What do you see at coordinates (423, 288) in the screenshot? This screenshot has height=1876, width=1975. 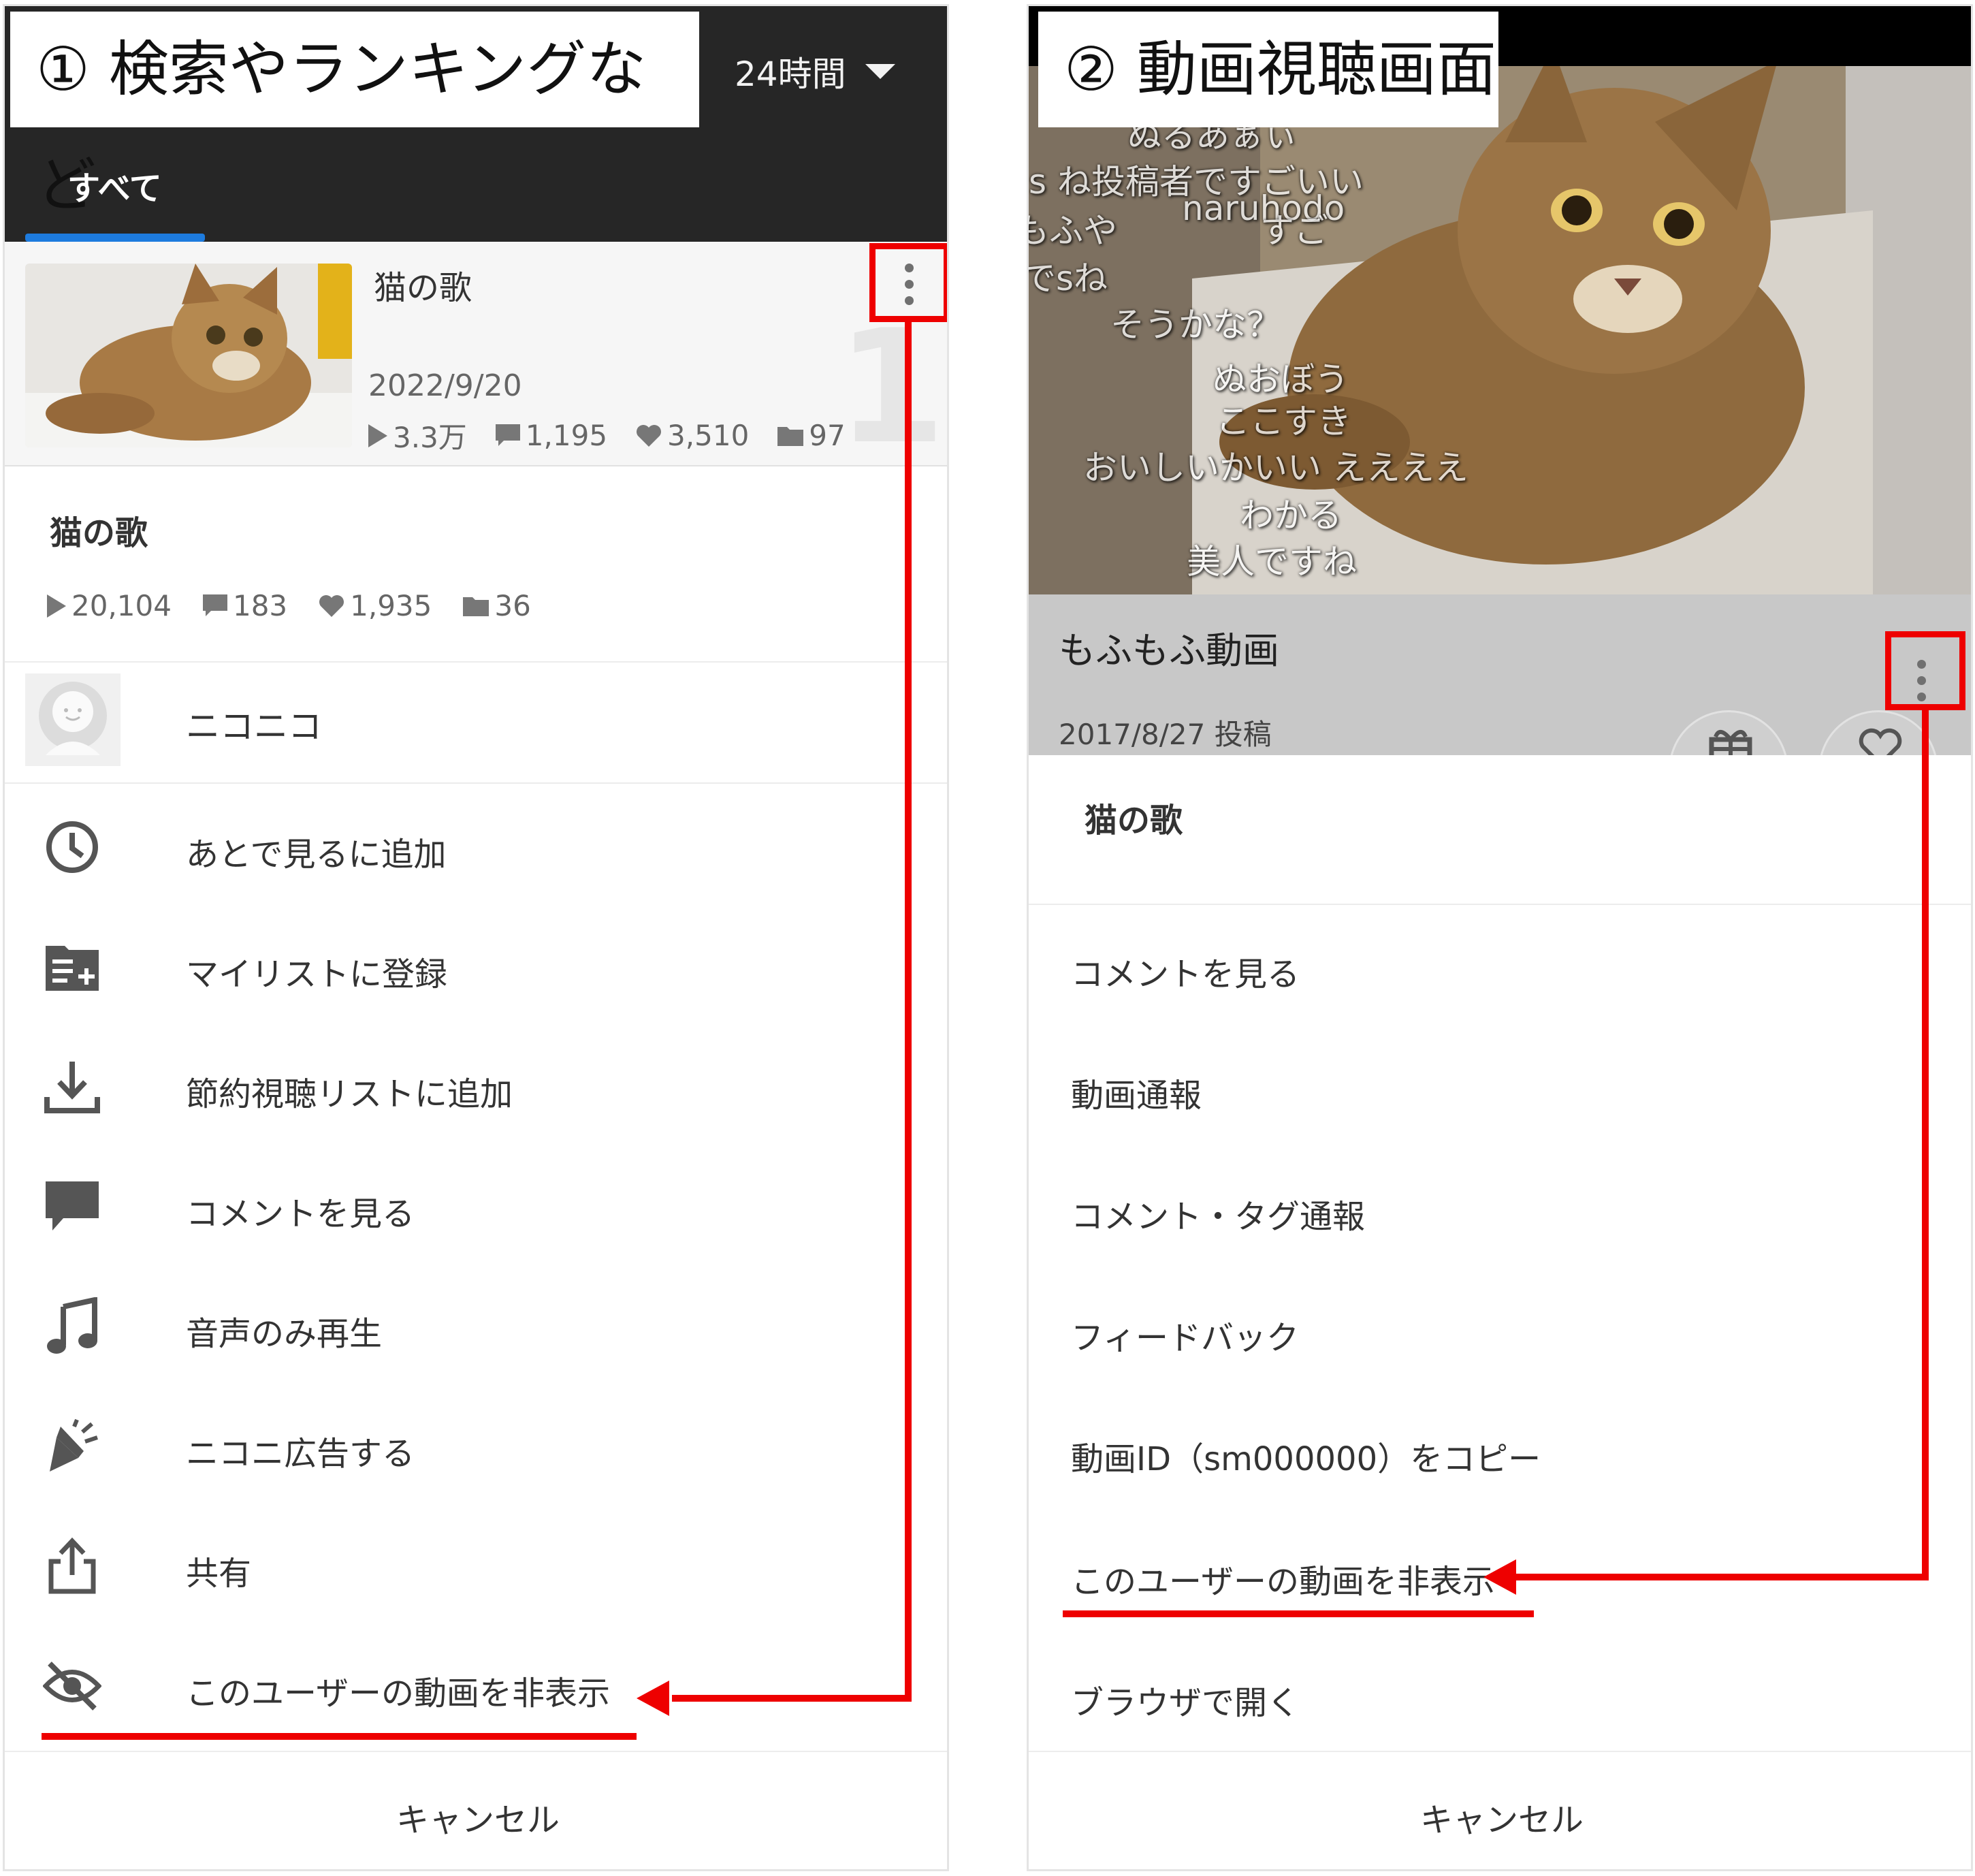 I see `video-title: 猫の歌` at bounding box center [423, 288].